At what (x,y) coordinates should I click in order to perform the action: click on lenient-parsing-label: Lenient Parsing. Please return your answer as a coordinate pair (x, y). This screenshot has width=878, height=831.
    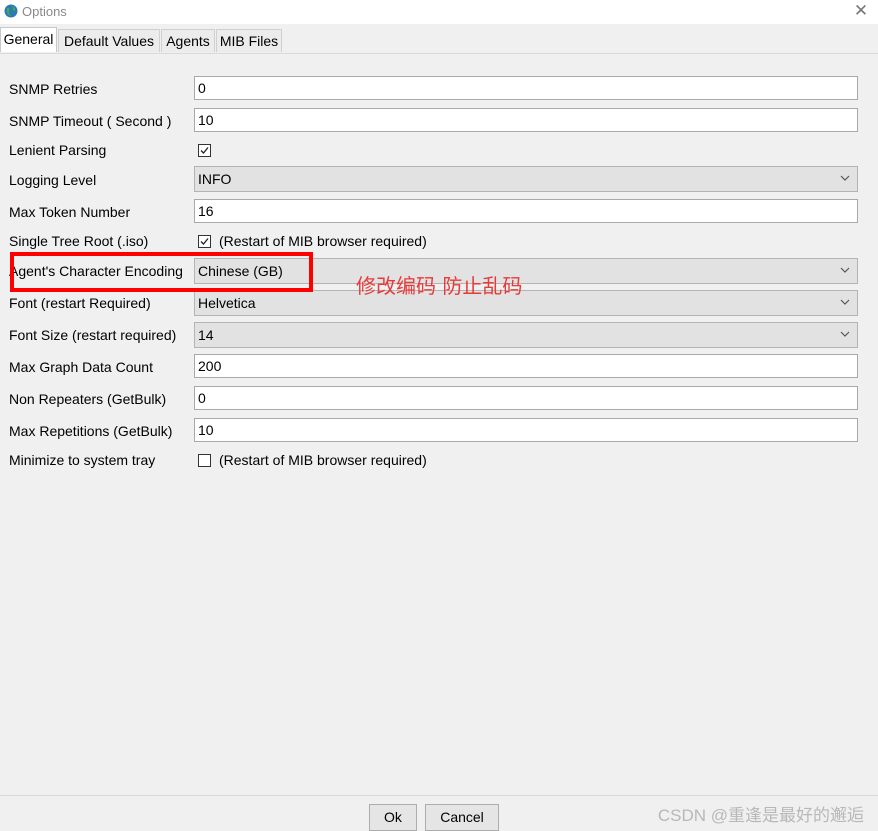
    Looking at the image, I should click on (58, 150).